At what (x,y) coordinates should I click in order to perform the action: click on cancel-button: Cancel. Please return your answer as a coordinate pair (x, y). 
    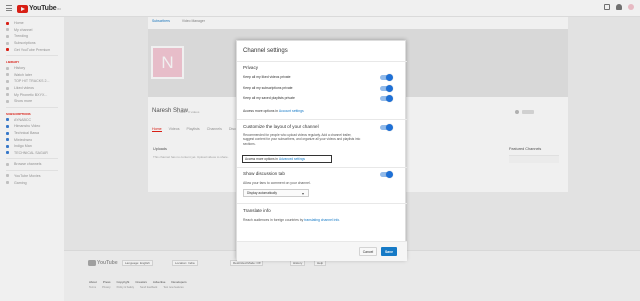
    Looking at the image, I should click on (368, 251).